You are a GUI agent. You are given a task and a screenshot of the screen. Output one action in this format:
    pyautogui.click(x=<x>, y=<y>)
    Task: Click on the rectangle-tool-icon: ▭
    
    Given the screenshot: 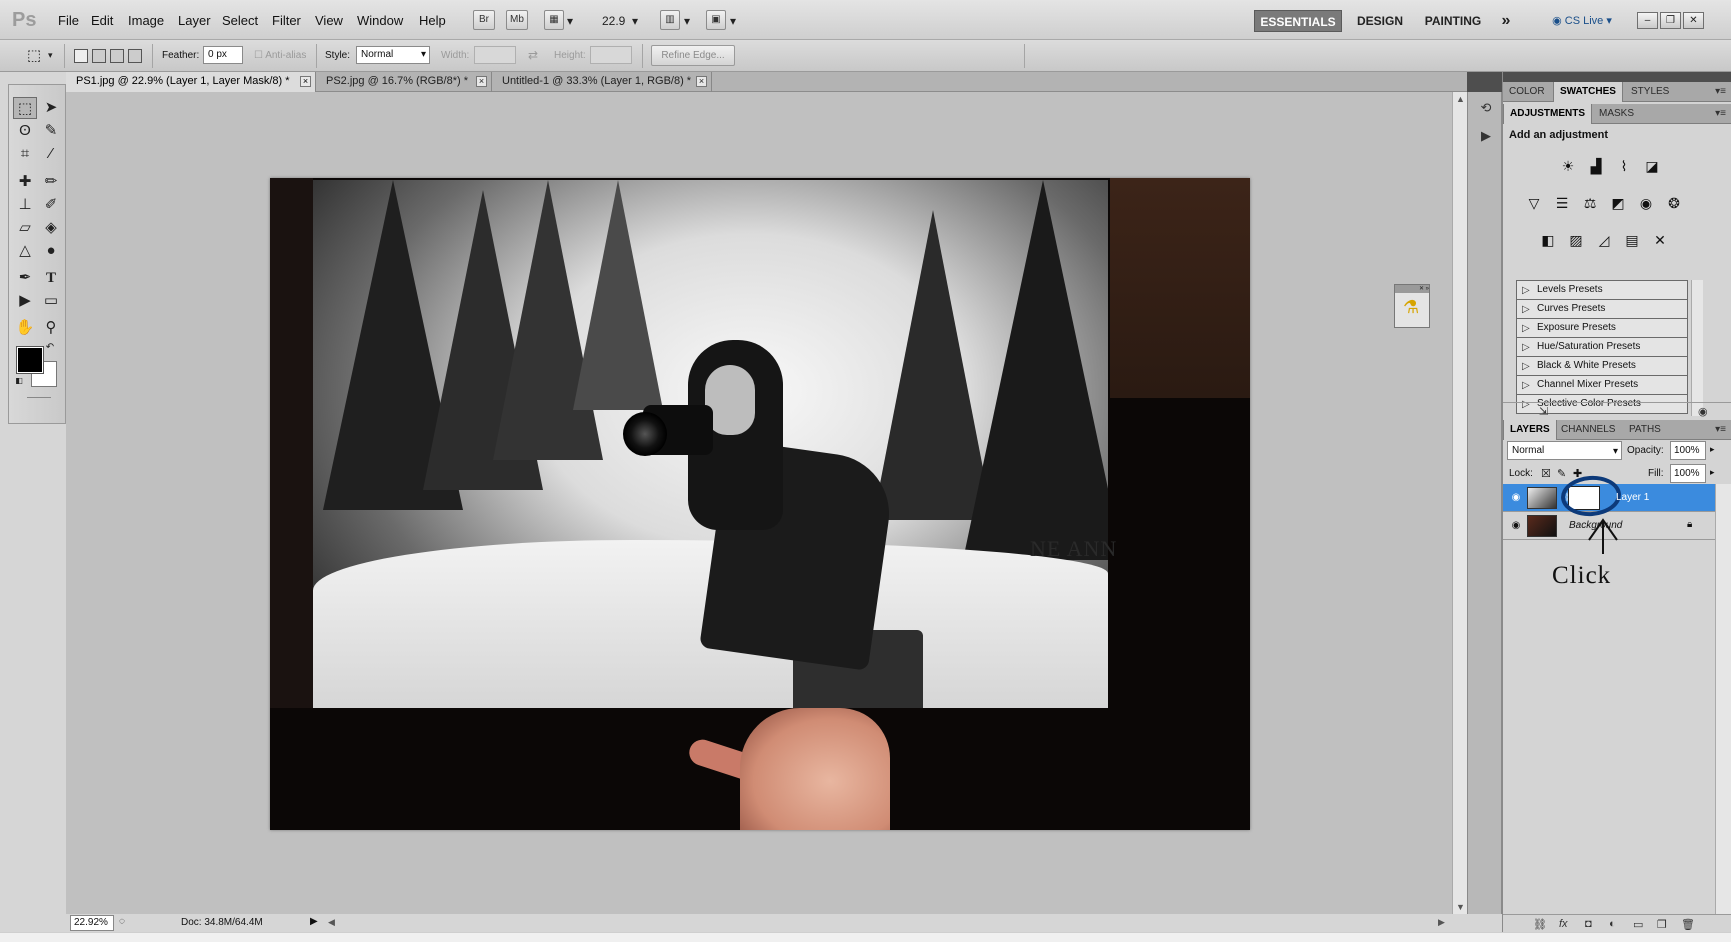 What is the action you would take?
    pyautogui.click(x=51, y=301)
    